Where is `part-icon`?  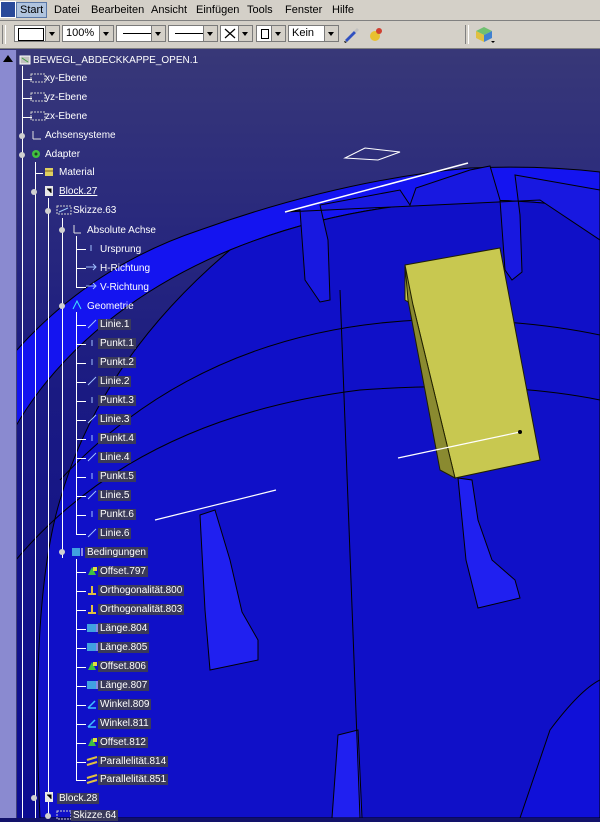 part-icon is located at coordinates (25, 60).